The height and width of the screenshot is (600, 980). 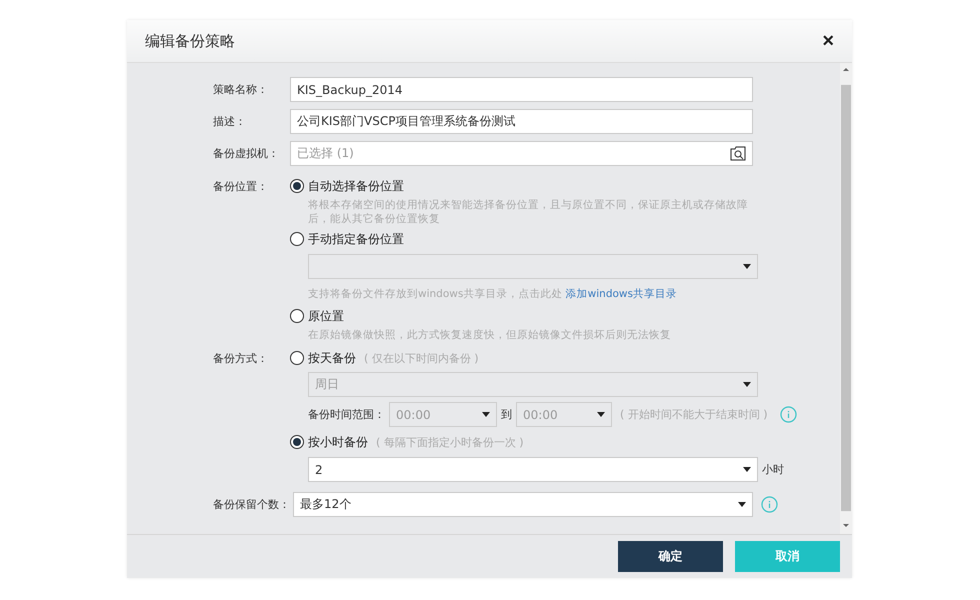 What do you see at coordinates (846, 298) in the screenshot?
I see `scrollbar` at bounding box center [846, 298].